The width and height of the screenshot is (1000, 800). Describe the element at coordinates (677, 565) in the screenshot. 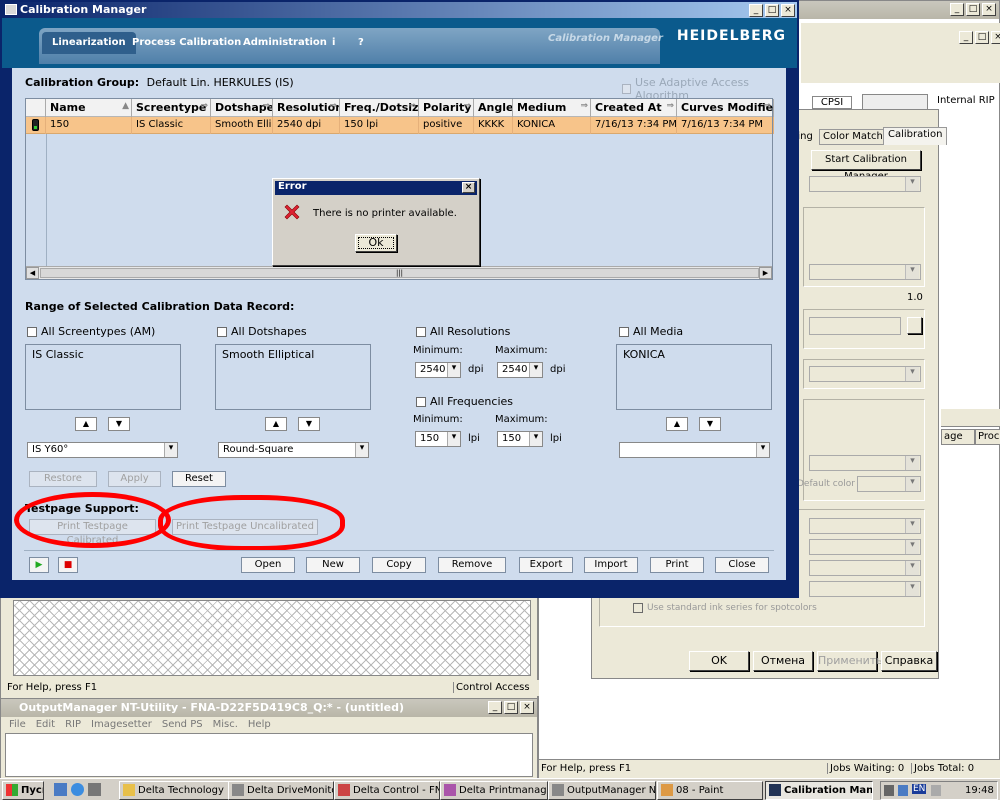

I see `print-button: Print` at that location.